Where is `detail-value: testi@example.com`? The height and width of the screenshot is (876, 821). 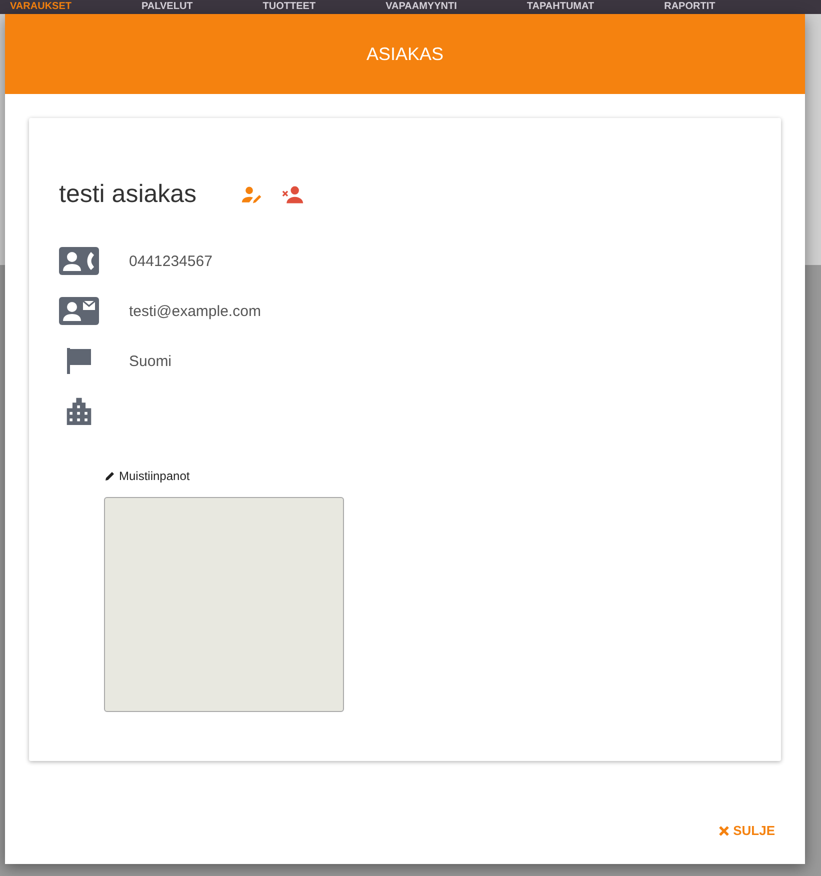 detail-value: testi@example.com is located at coordinates (195, 311).